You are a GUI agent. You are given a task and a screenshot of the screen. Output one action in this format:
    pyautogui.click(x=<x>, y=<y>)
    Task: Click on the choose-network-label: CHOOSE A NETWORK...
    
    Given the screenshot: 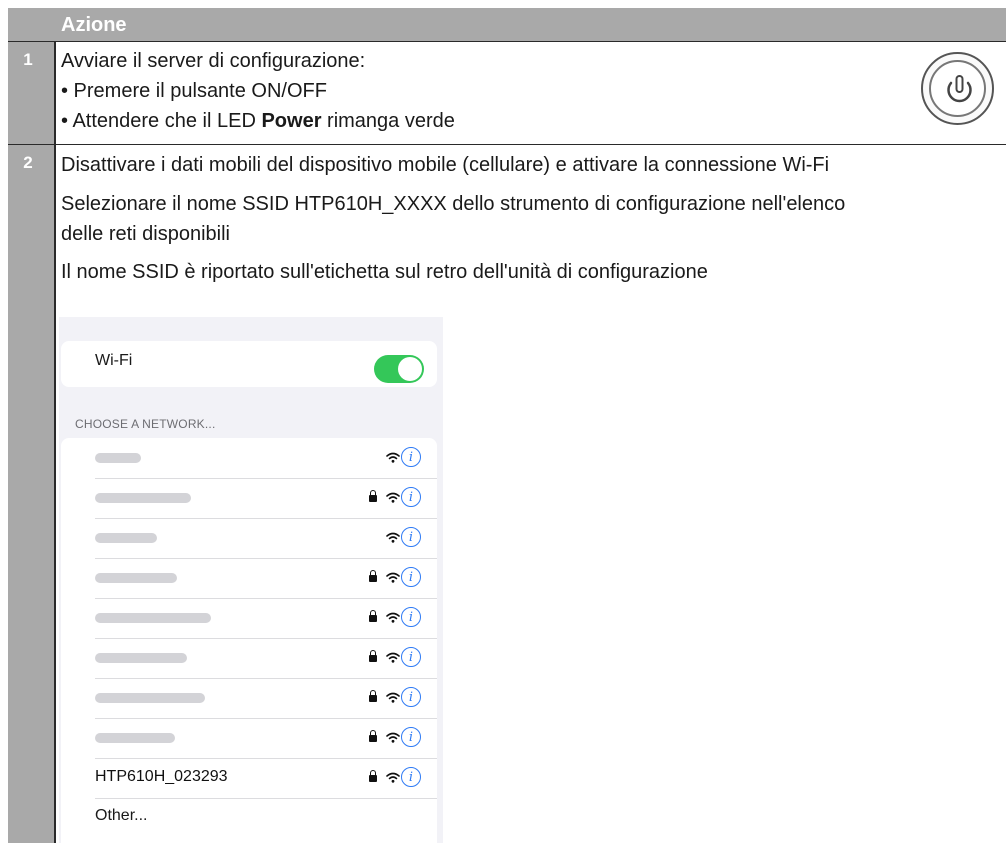 What is the action you would take?
    pyautogui.click(x=145, y=424)
    